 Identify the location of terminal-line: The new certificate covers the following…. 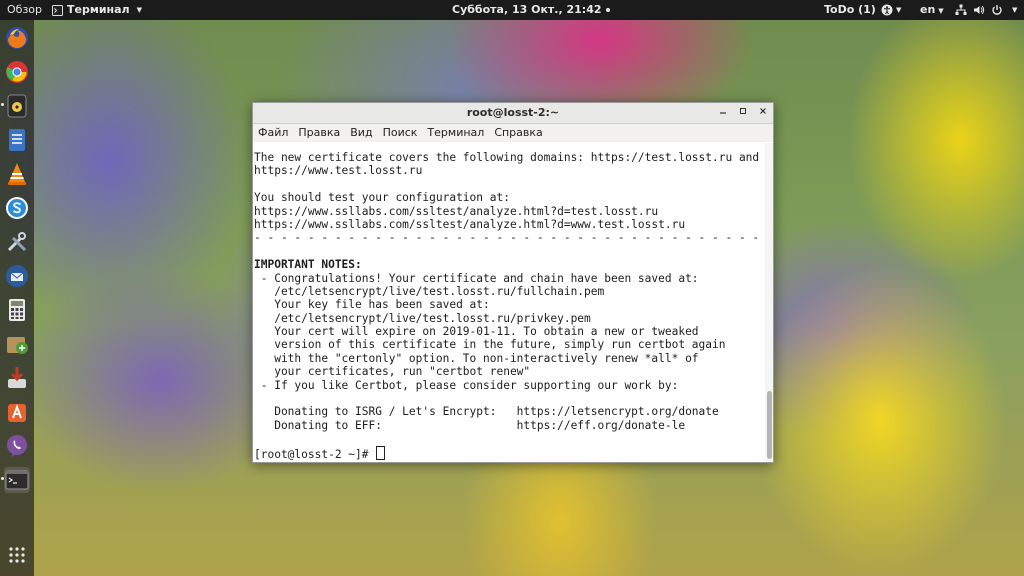
(507, 157).